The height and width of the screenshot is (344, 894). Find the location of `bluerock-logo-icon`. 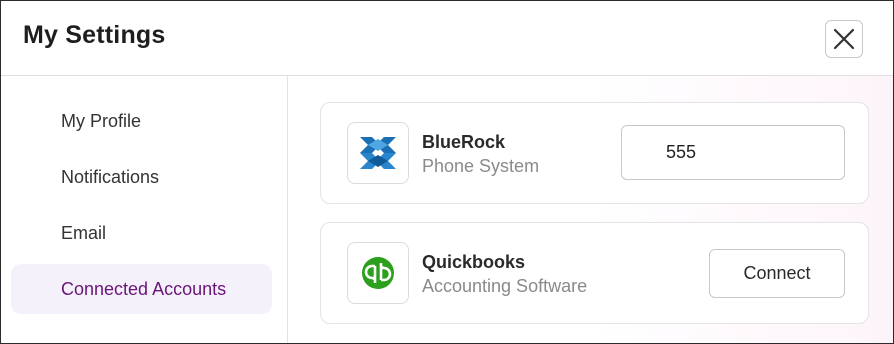

bluerock-logo-icon is located at coordinates (378, 153).